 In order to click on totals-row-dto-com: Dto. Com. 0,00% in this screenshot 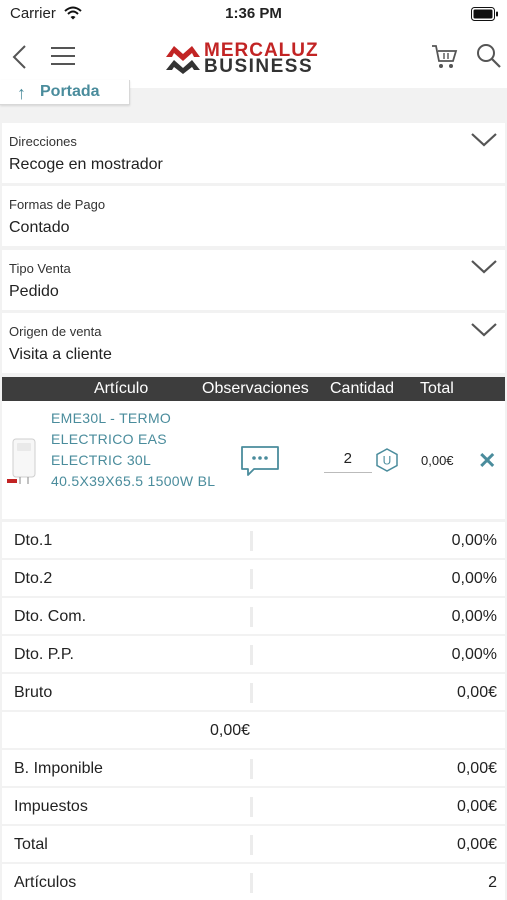, I will do `click(253, 616)`.